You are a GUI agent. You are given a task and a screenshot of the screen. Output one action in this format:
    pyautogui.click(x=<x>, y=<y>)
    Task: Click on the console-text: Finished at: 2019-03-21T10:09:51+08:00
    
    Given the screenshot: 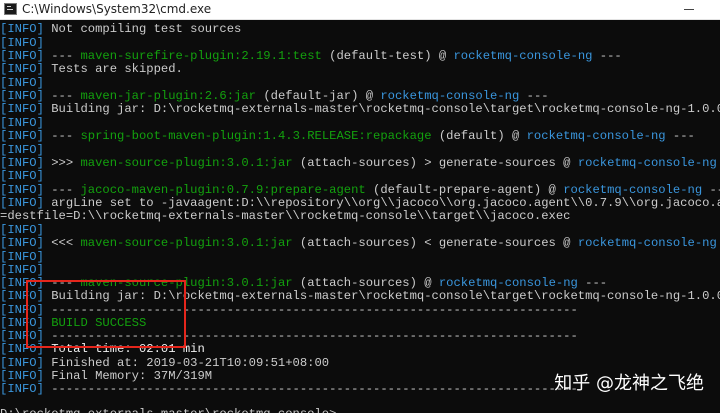 What is the action you would take?
    pyautogui.click(x=190, y=363)
    